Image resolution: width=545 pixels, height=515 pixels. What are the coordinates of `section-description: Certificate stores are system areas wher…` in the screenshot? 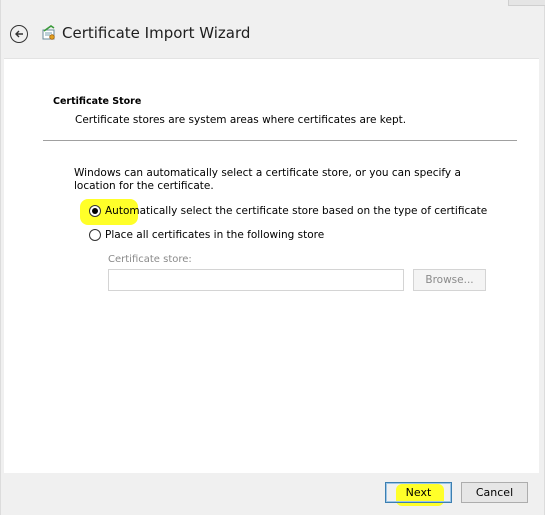 It's located at (241, 120).